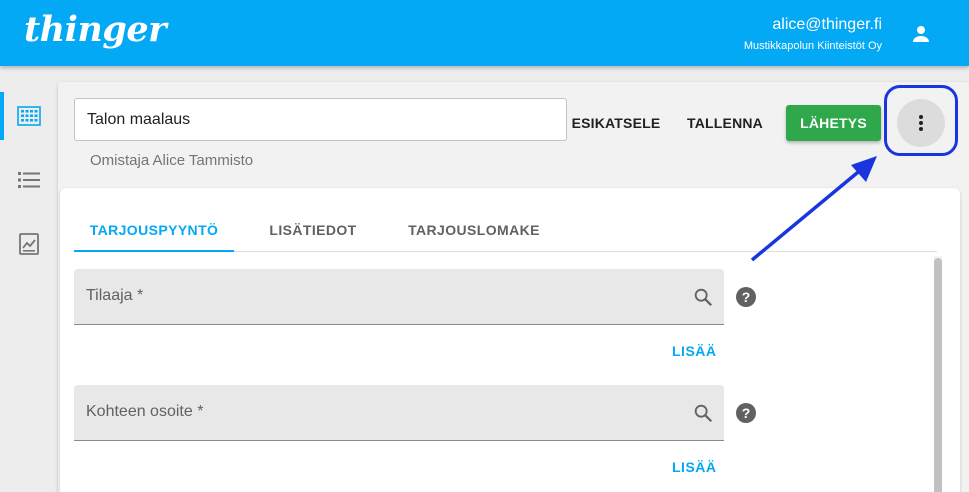  I want to click on tab-tarjouspyynto: TARJOUSPYYNTÖ, so click(154, 231).